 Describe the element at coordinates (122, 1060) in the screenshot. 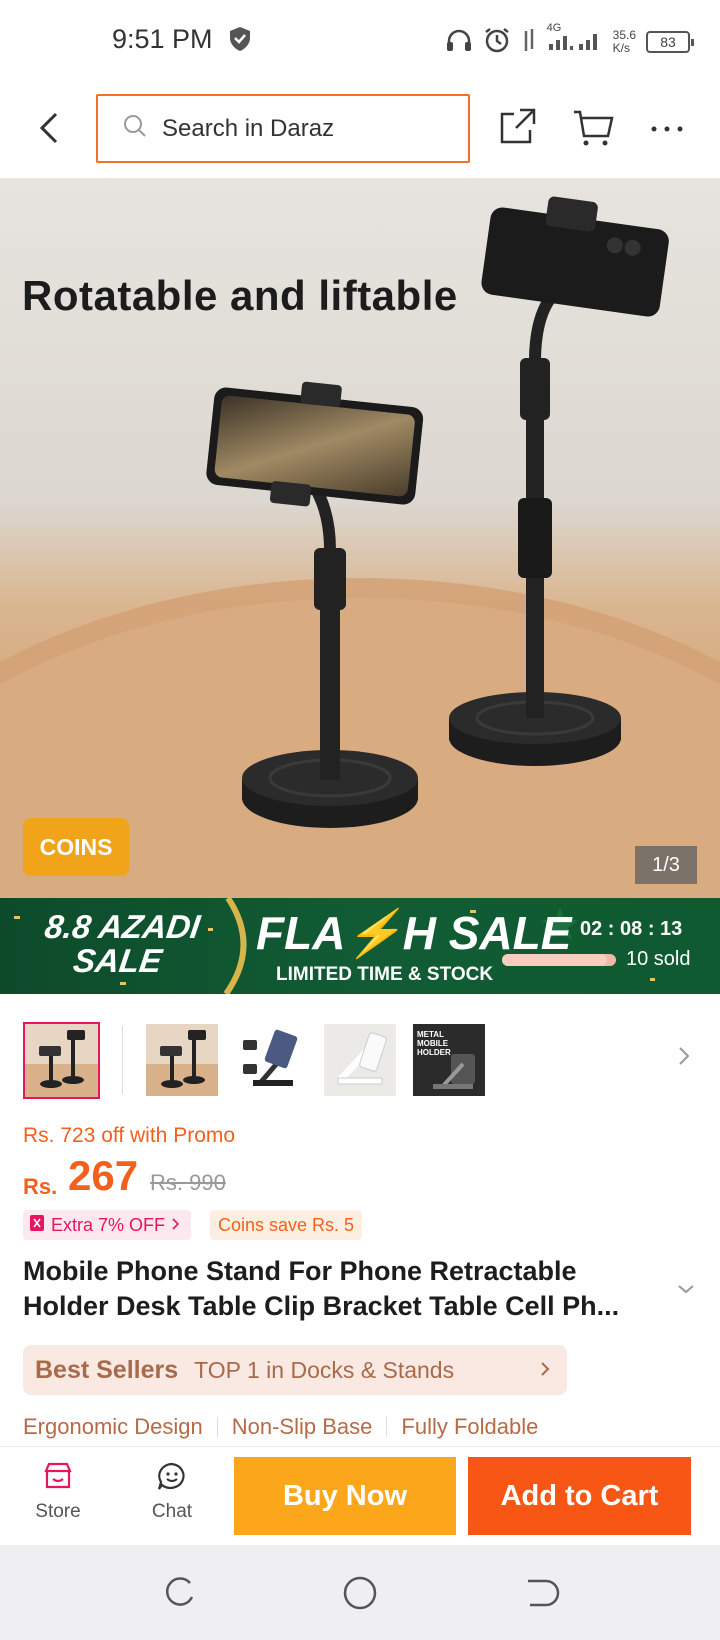

I see `thumbnail-divider` at that location.